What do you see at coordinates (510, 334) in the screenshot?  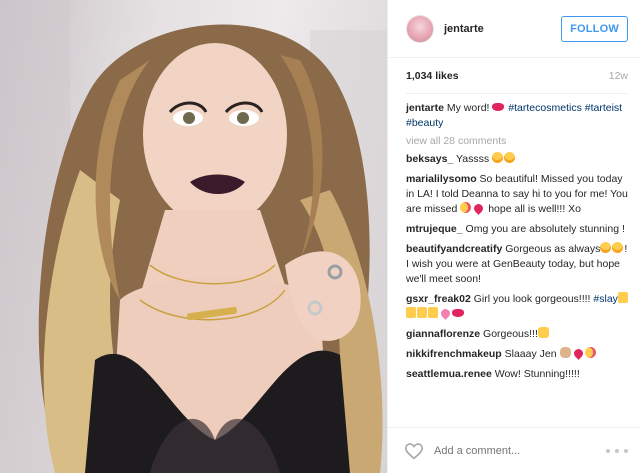 I see `comment-text: Gorgeous!!!` at bounding box center [510, 334].